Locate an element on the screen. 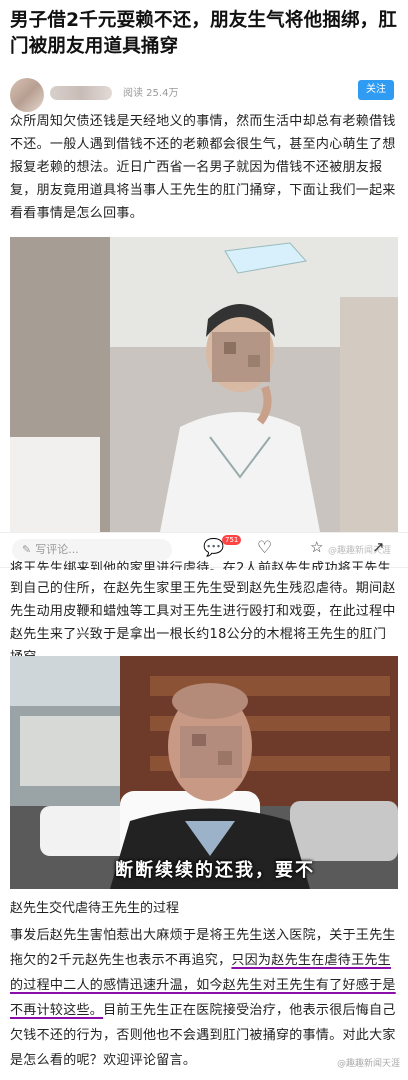  author-name-blurred is located at coordinates (81, 93).